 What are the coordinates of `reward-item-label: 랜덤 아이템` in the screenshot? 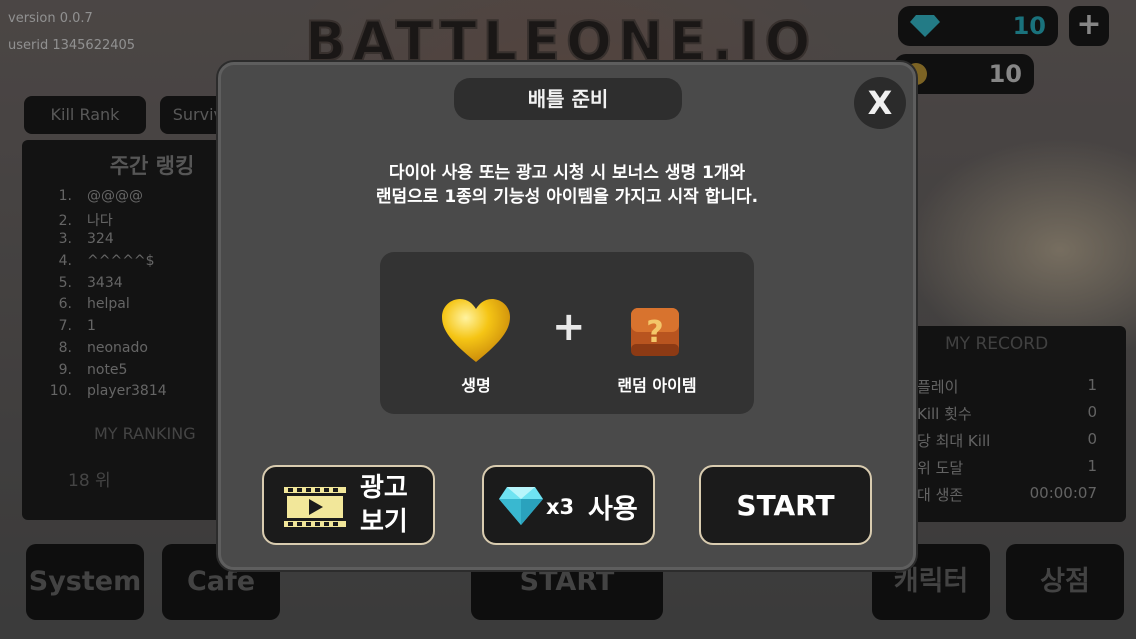 It's located at (657, 385).